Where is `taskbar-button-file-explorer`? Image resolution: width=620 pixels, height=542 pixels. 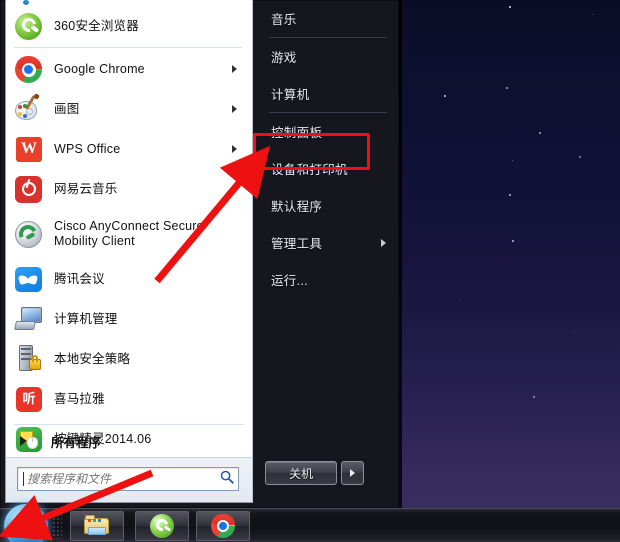 taskbar-button-file-explorer is located at coordinates (97, 526).